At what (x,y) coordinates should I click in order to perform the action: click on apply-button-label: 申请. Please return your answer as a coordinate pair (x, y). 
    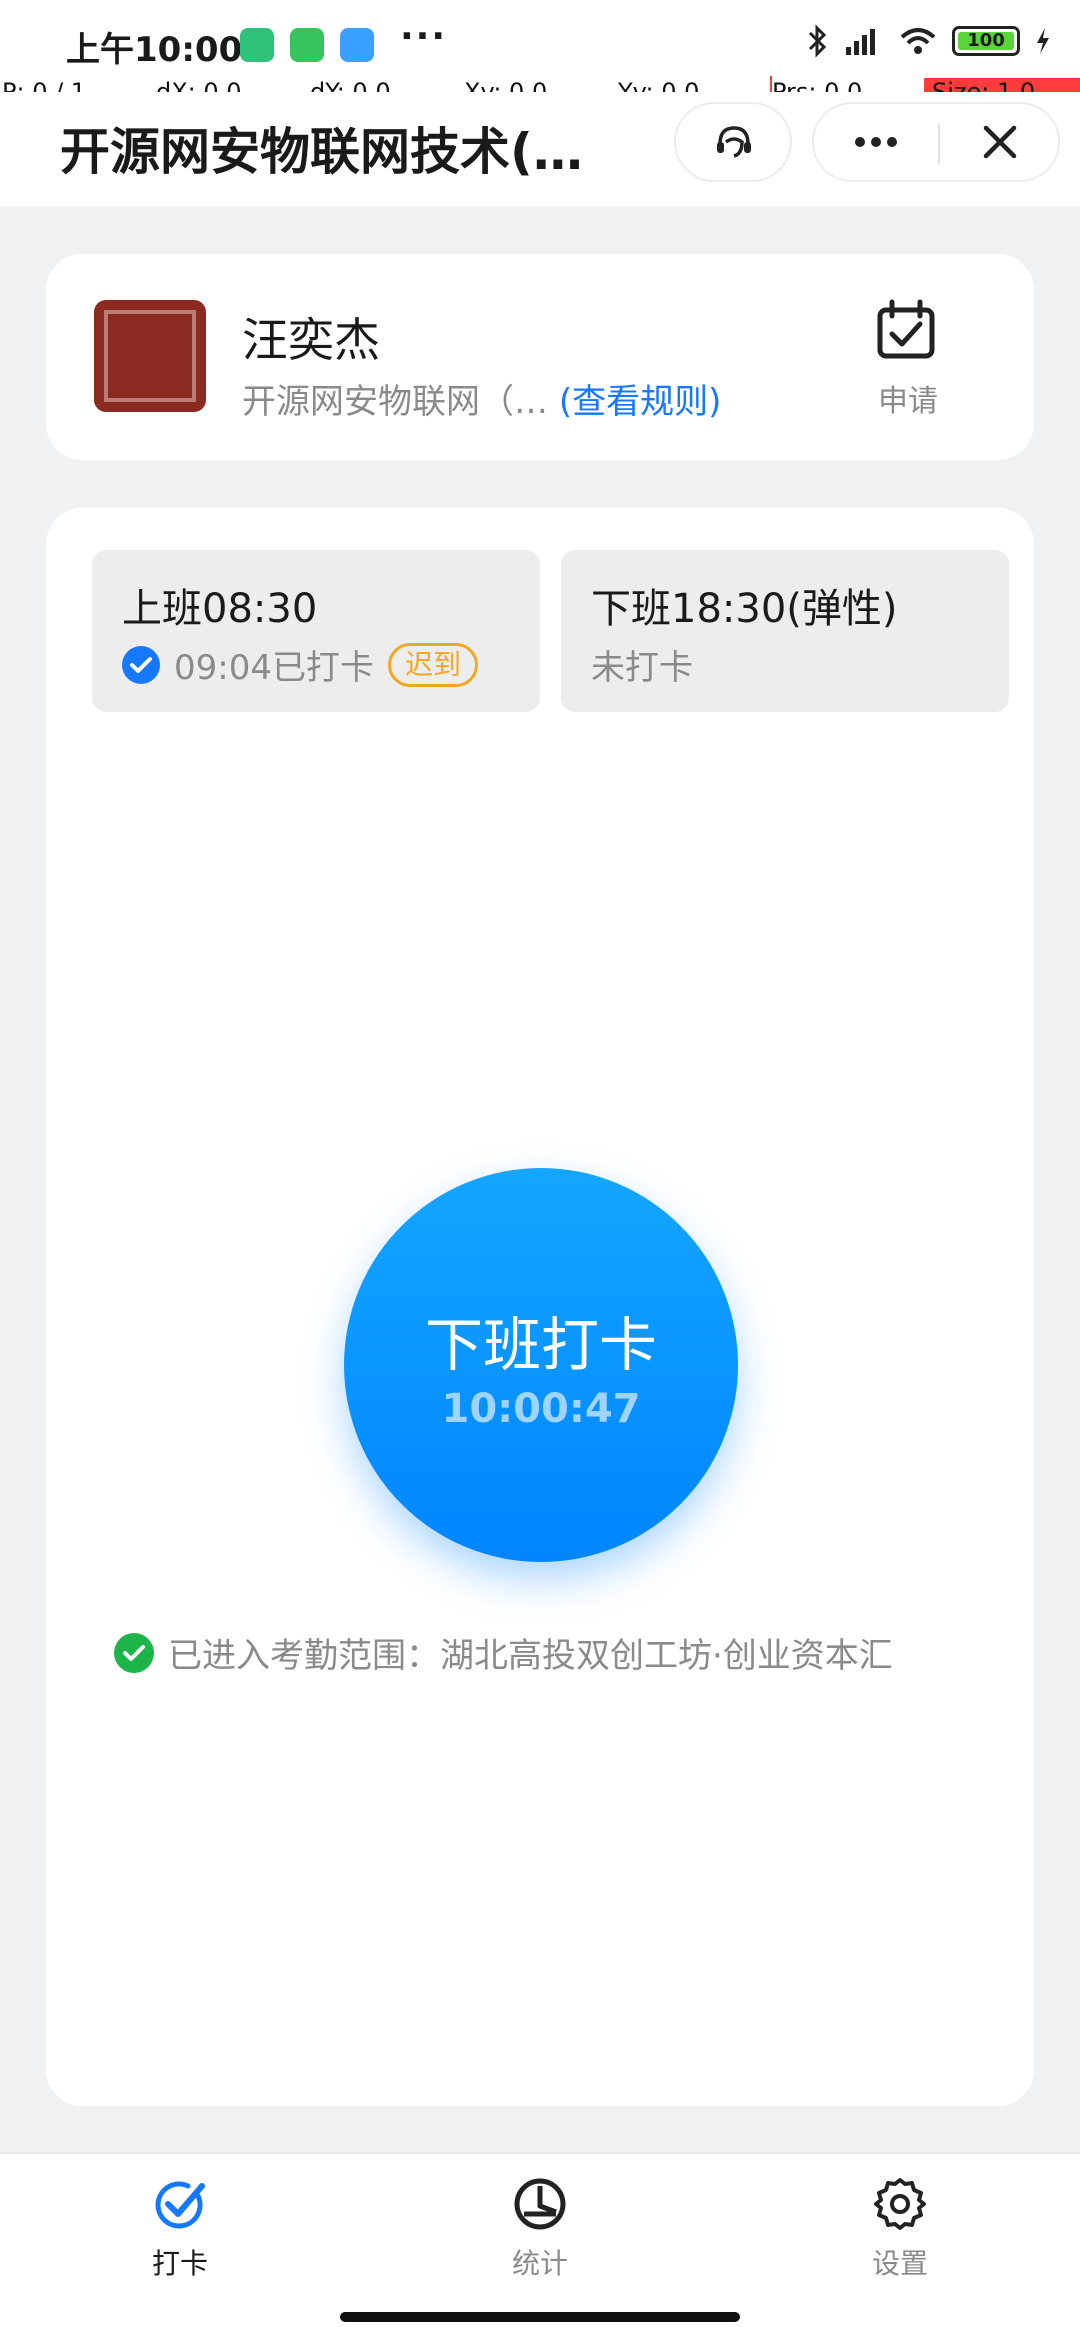
    Looking at the image, I should click on (908, 398).